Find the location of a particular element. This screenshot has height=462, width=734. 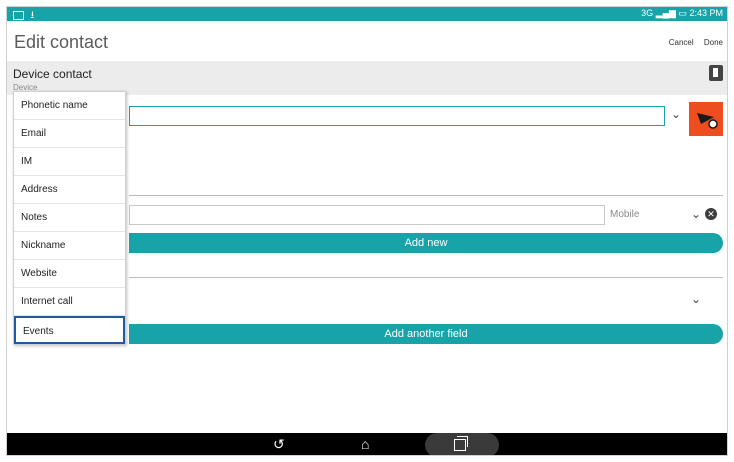

recent-apps-icon is located at coordinates (461, 443).